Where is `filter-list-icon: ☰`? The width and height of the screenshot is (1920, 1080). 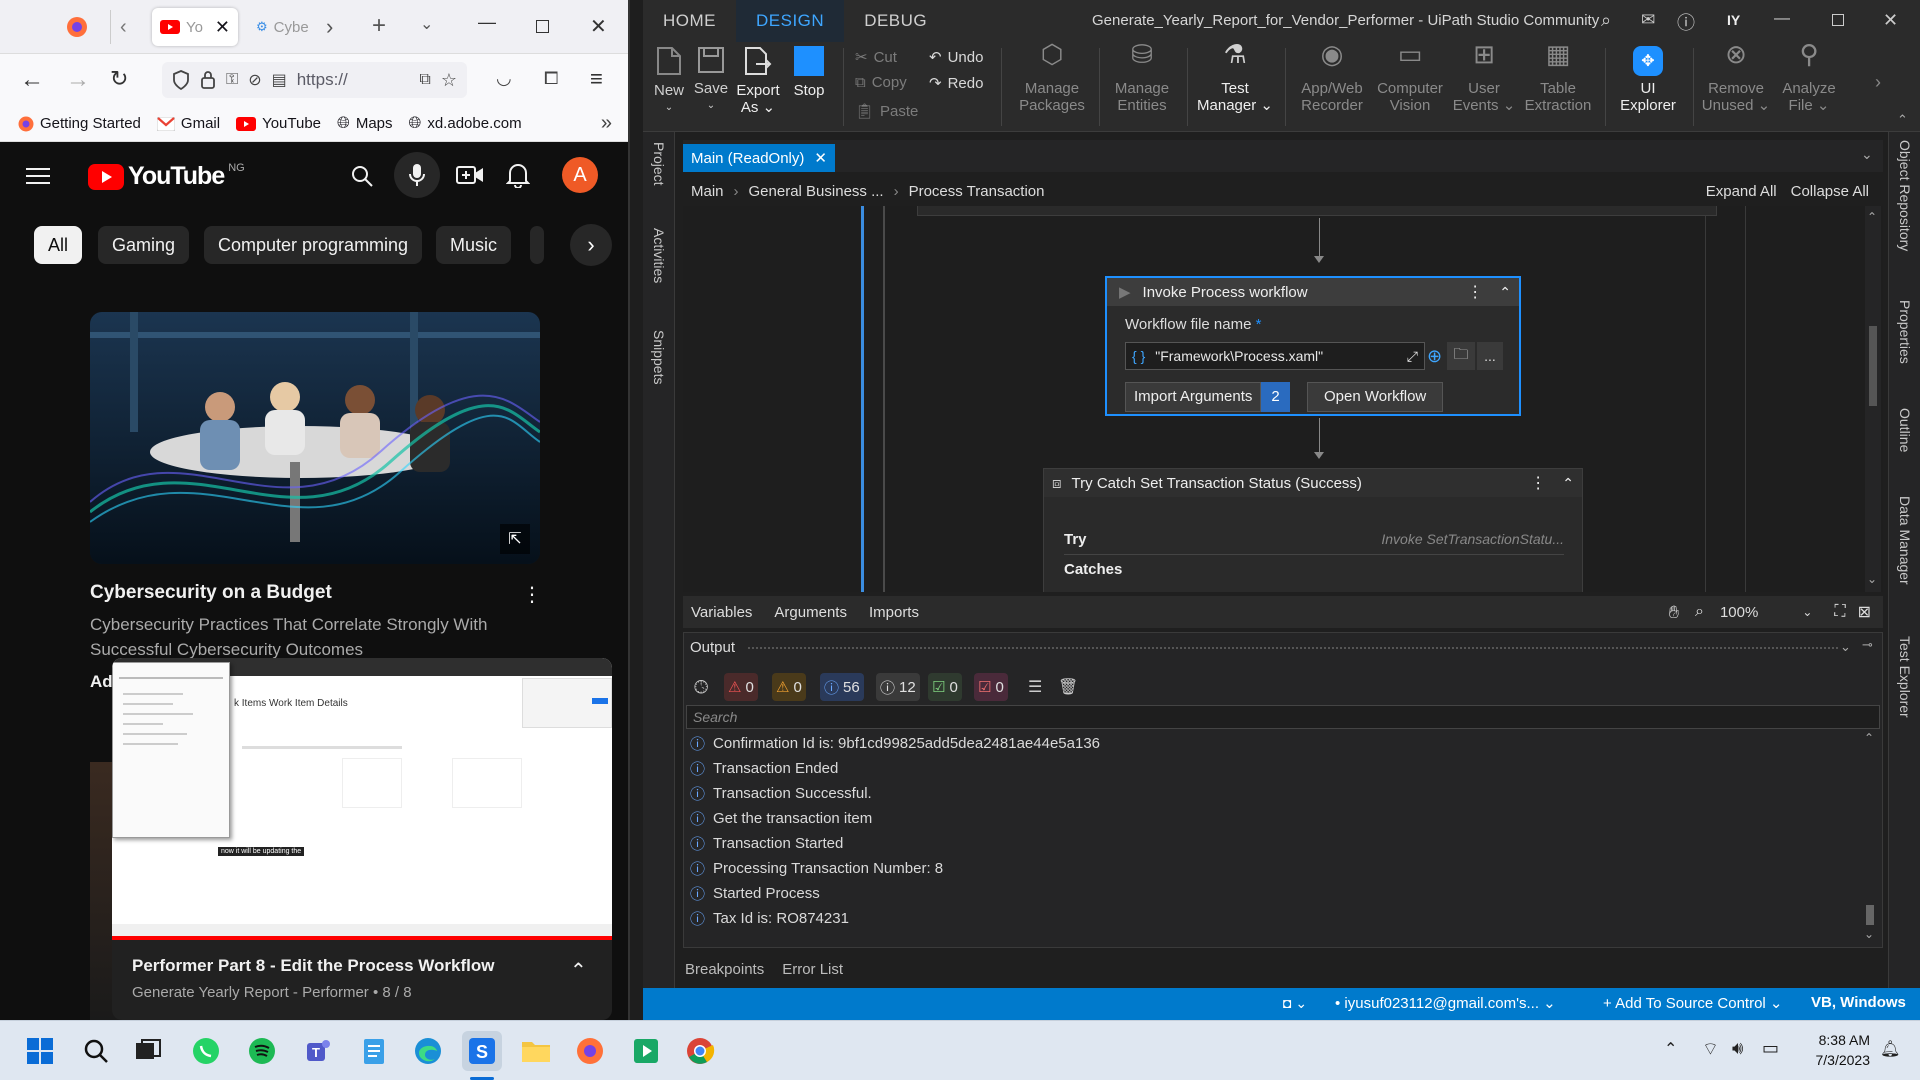
filter-list-icon: ☰ is located at coordinates (1035, 687).